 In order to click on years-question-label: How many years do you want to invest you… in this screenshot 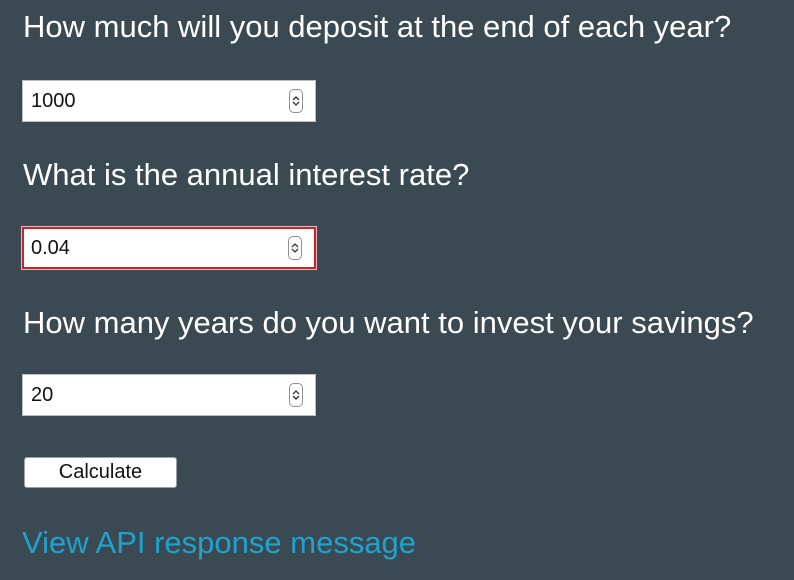, I will do `click(388, 322)`.